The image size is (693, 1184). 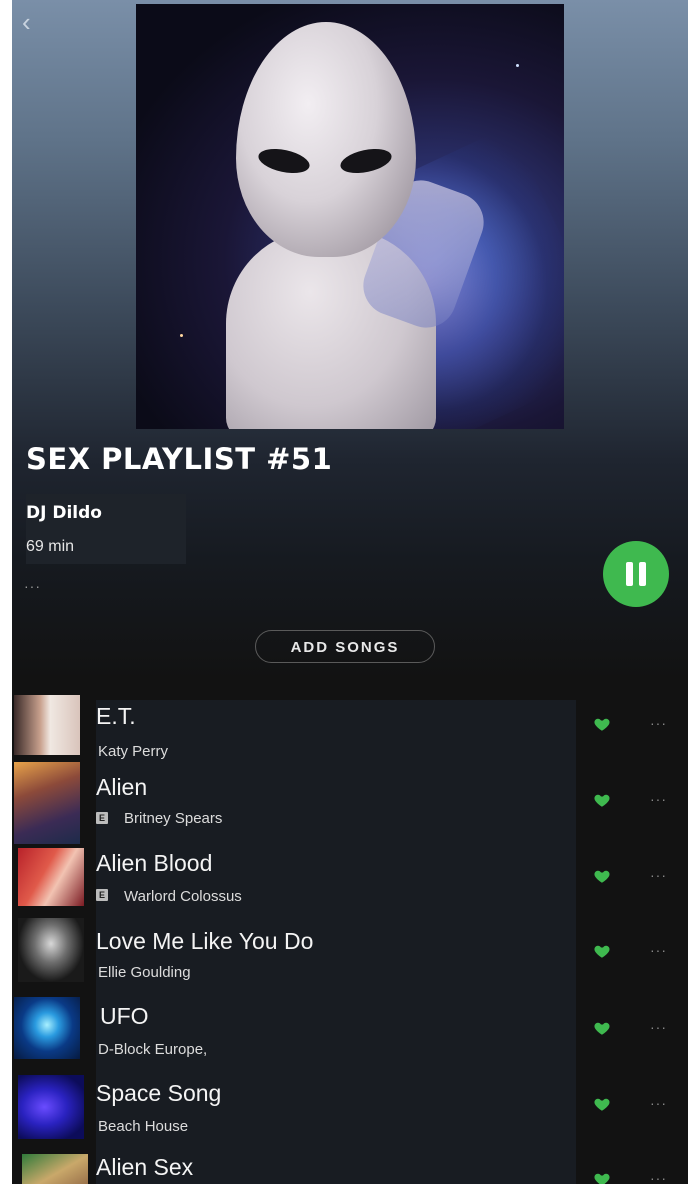 What do you see at coordinates (179, 459) in the screenshot?
I see `playlist-title: SEX PLAYLIST #51` at bounding box center [179, 459].